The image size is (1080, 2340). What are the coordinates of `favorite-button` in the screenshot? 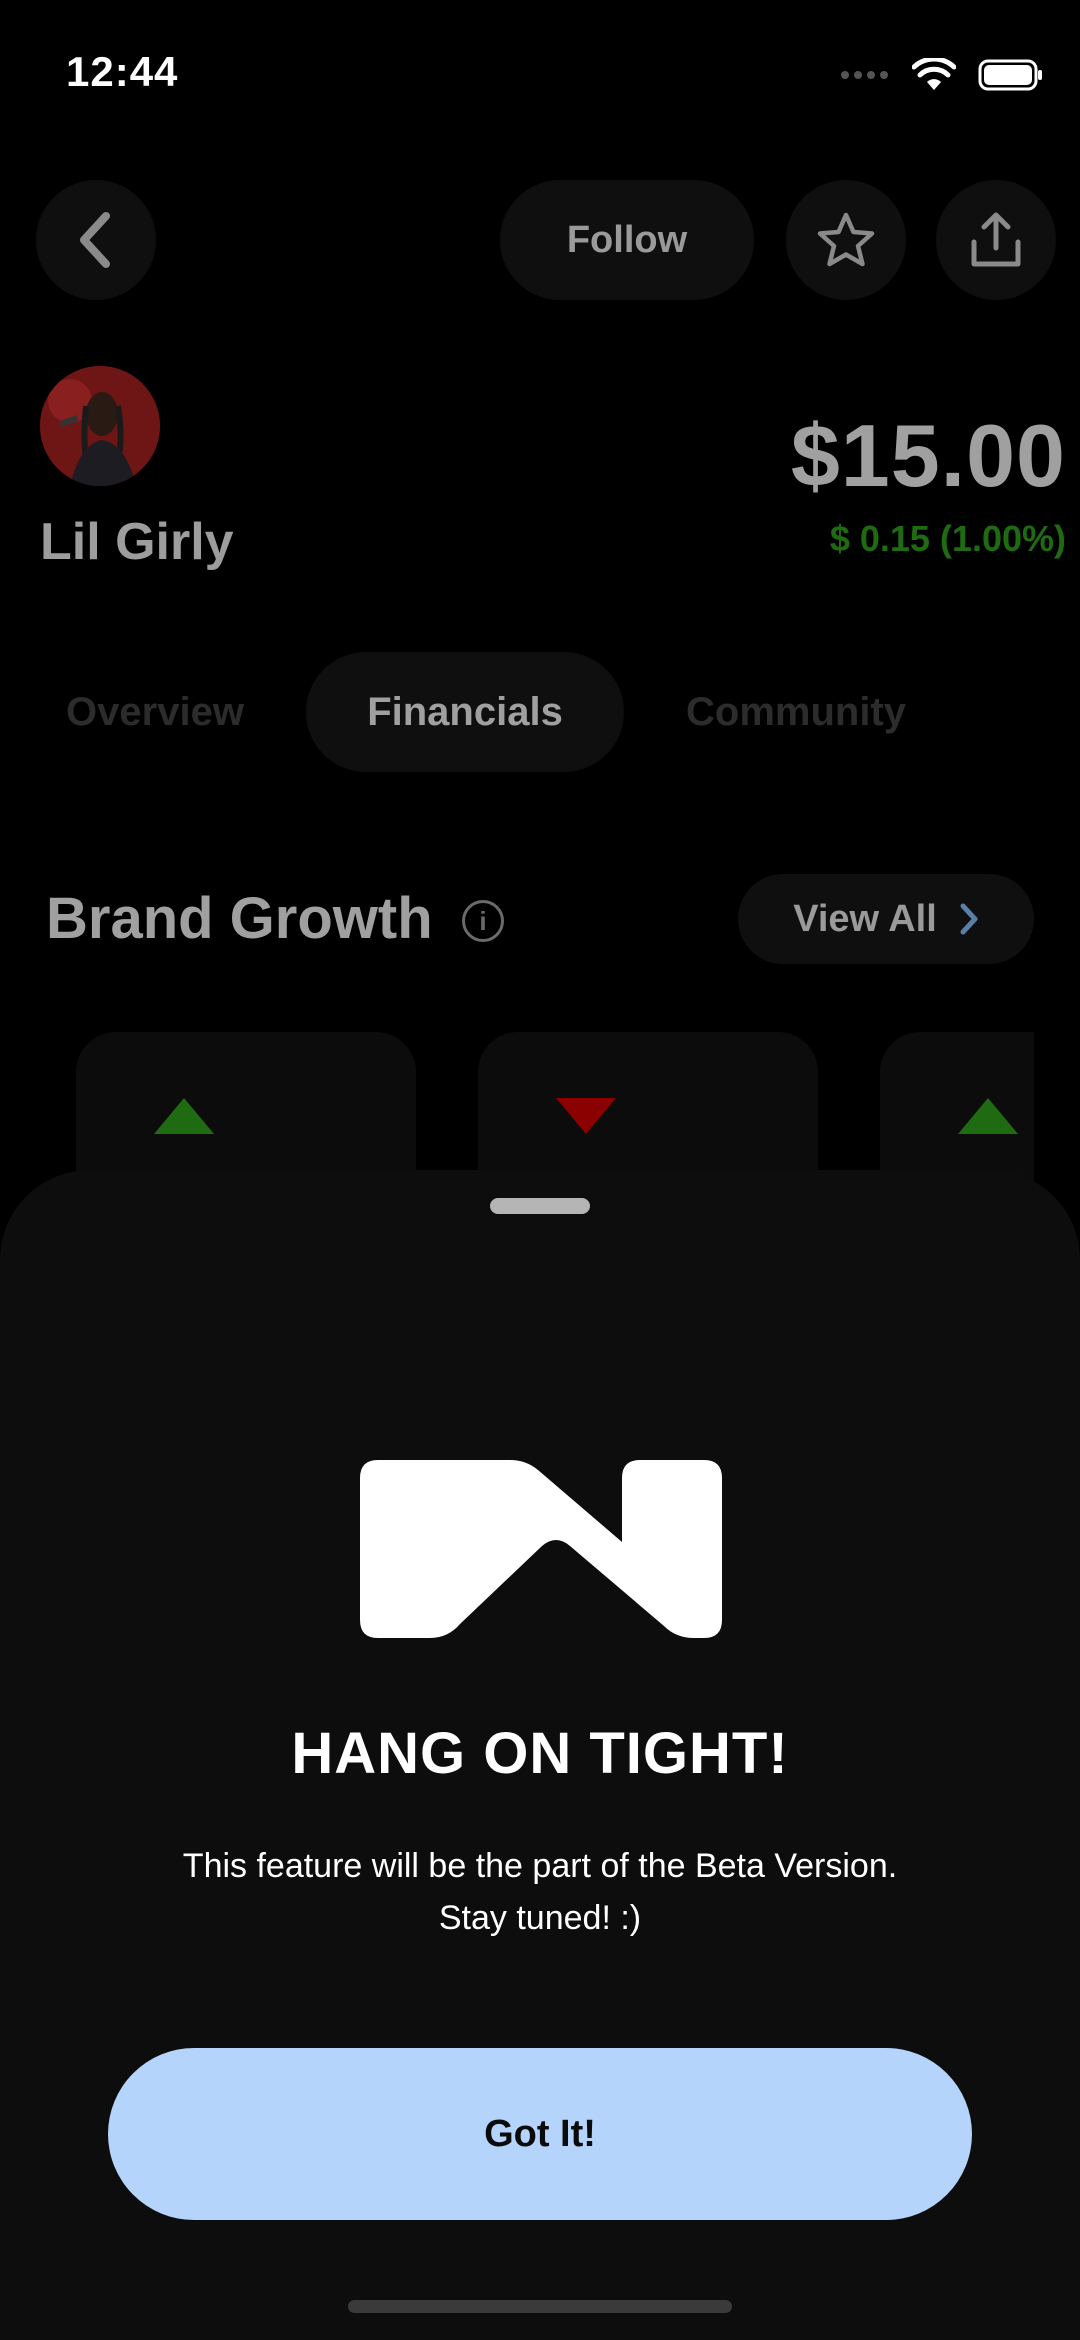 It's located at (846, 240).